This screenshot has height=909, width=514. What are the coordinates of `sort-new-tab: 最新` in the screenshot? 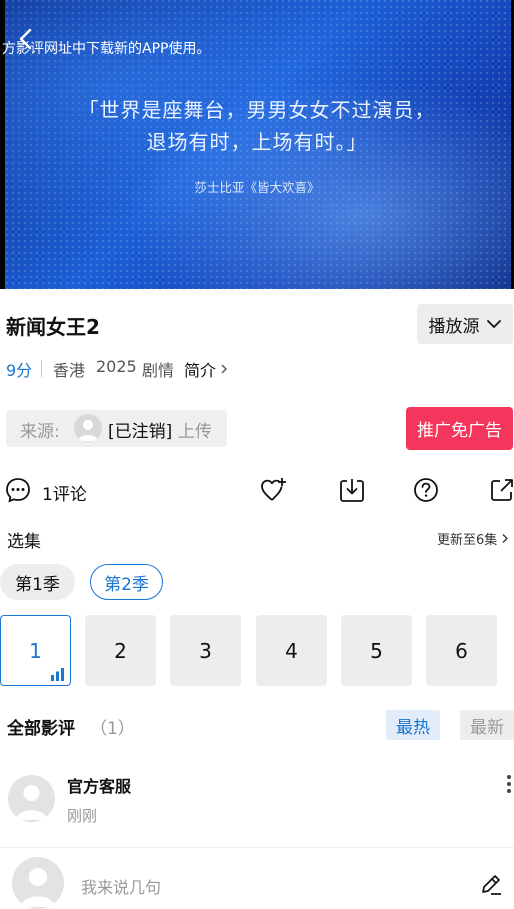 It's located at (487, 725).